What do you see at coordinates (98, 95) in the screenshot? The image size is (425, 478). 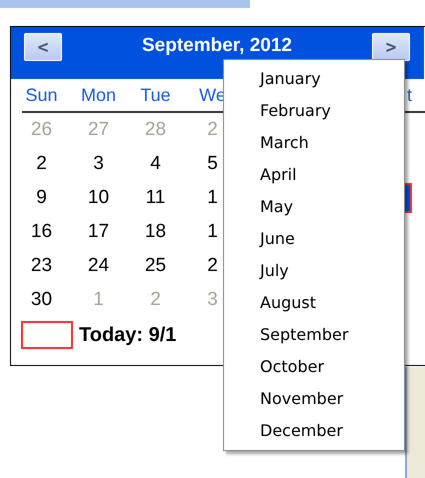 I see `weekday-label: Mon` at bounding box center [98, 95].